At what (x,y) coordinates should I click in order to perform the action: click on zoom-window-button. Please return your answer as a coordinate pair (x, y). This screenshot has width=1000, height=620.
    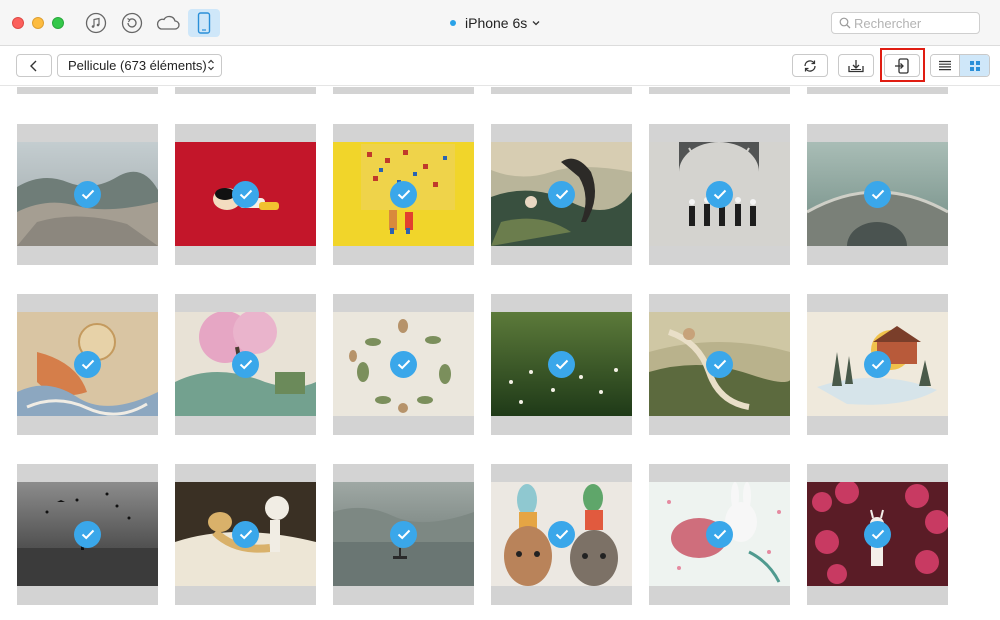
    Looking at the image, I should click on (58, 23).